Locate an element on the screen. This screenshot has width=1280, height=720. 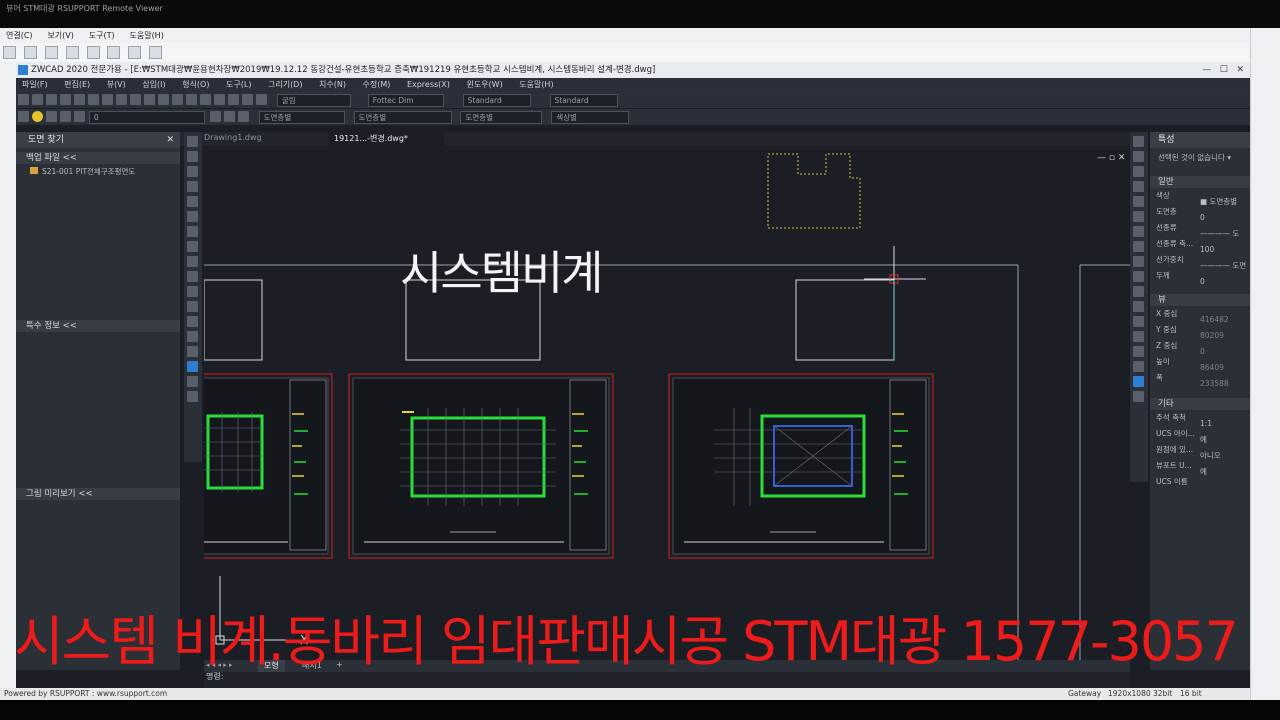
redo-icon is located at coordinates (149, 99).